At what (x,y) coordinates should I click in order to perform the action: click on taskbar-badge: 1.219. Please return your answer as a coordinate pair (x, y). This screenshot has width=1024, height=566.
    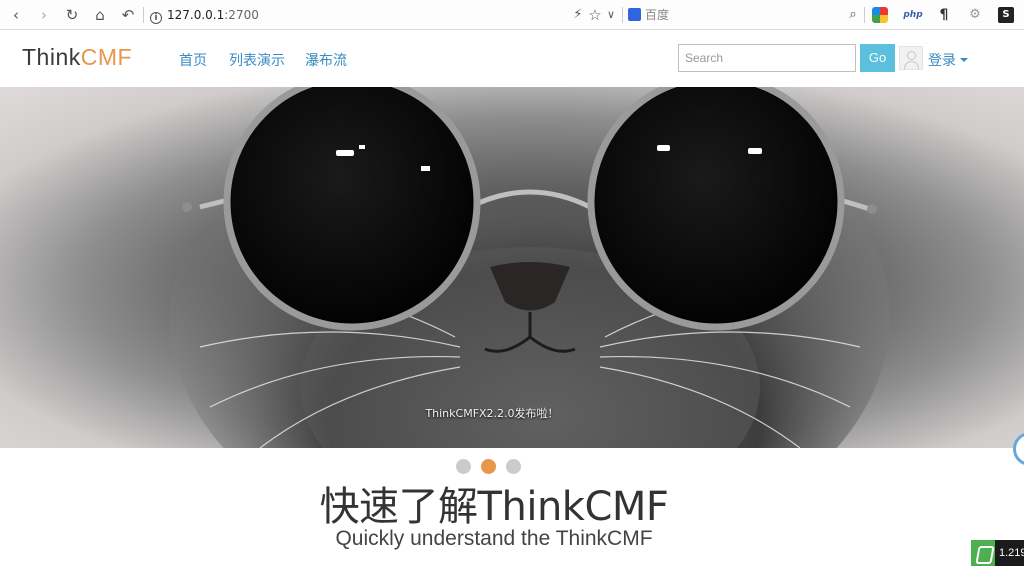
    Looking at the image, I should click on (997, 553).